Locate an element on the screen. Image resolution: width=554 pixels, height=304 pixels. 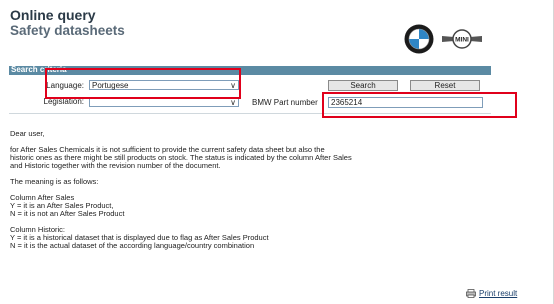
page-title: Online query is located at coordinates (53, 15).